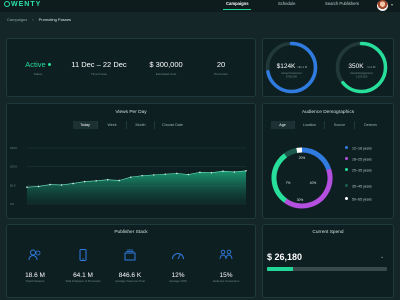 This screenshot has width=400, height=300. I want to click on stat-status: Active Status, so click(38, 68).